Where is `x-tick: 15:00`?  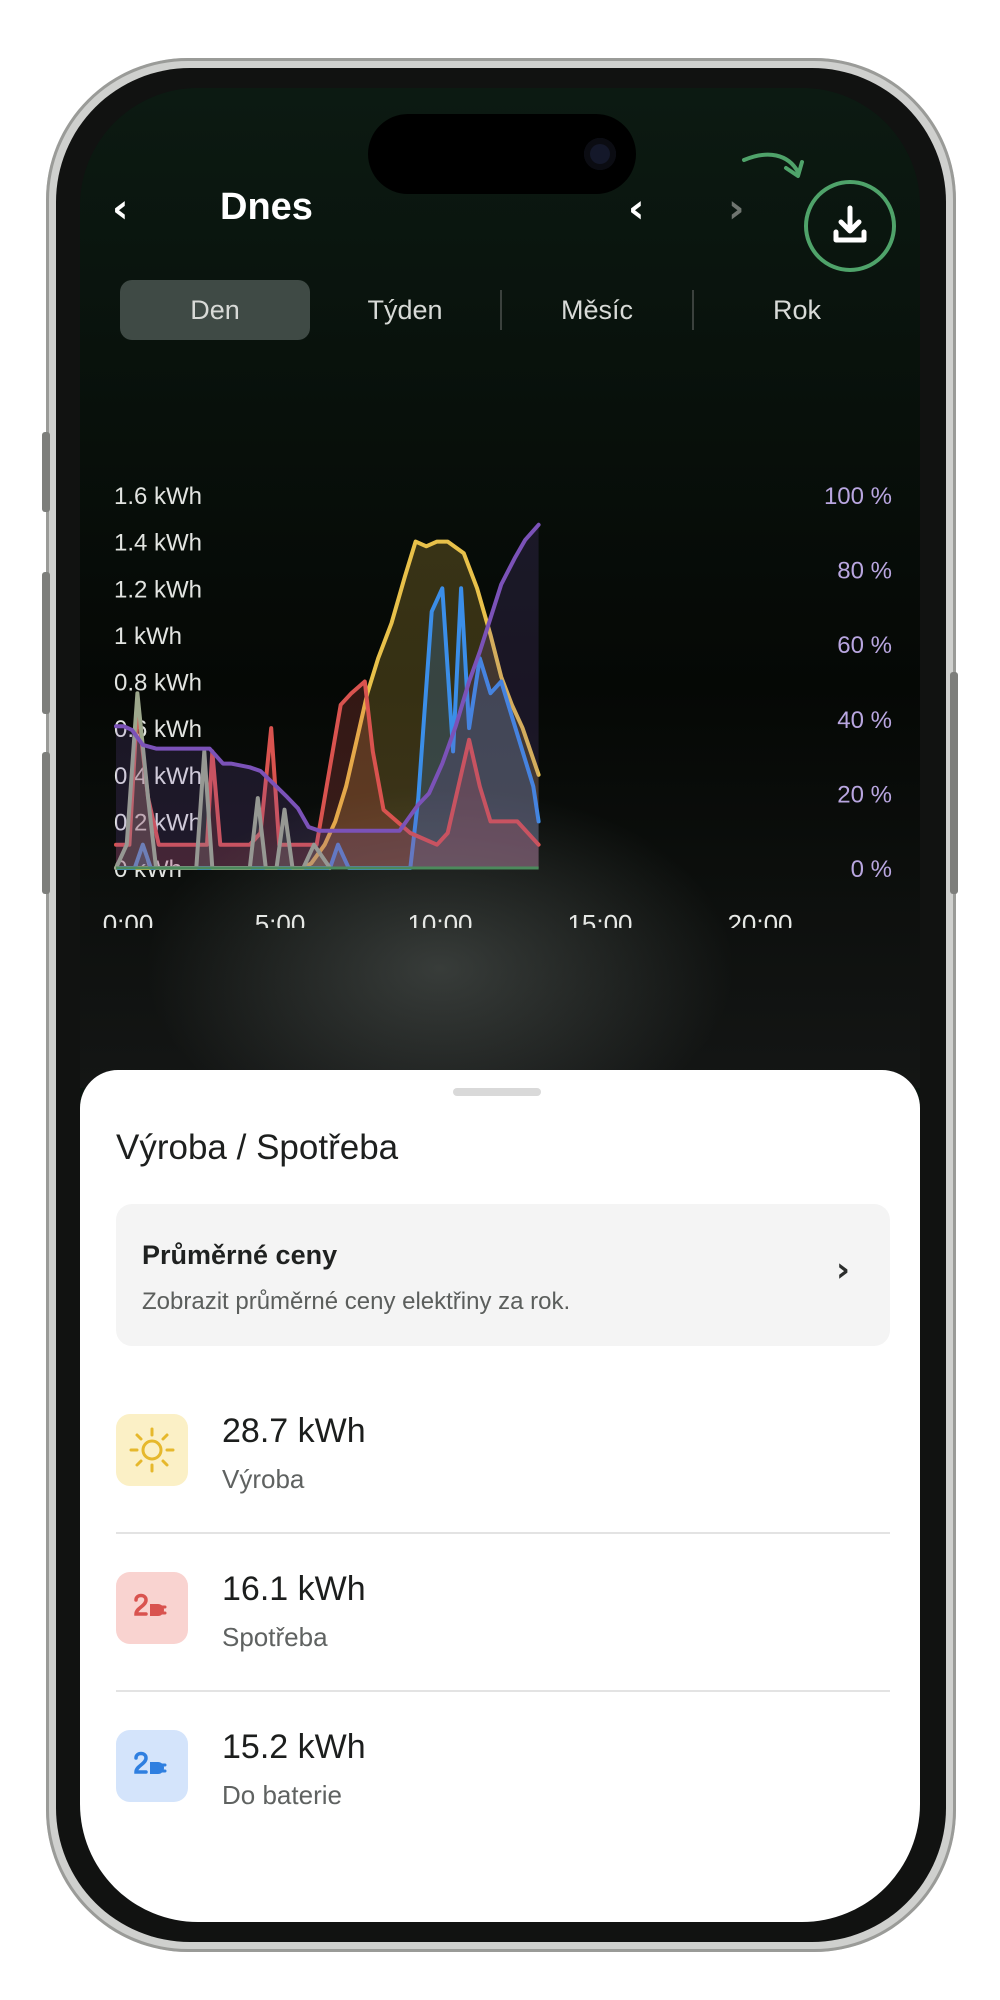
x-tick: 15:00 is located at coordinates (599, 918).